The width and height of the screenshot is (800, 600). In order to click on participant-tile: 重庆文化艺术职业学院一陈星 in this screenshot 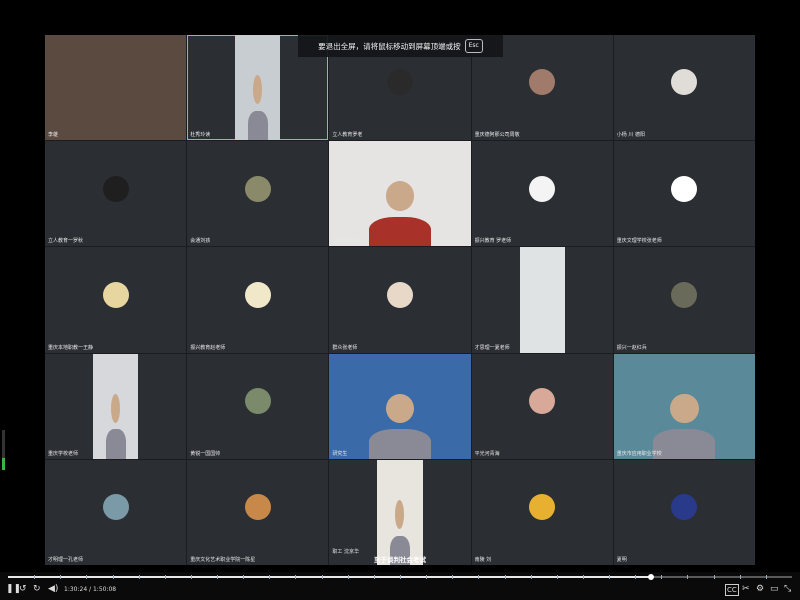, I will do `click(258, 512)`.